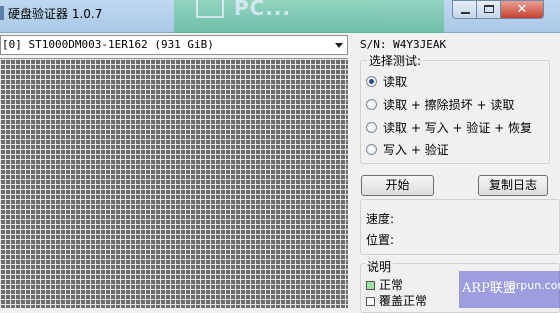 The height and width of the screenshot is (313, 560). I want to click on test-option-read-erase-read: 读取 + 擦除损坏 + 读取, so click(440, 104).